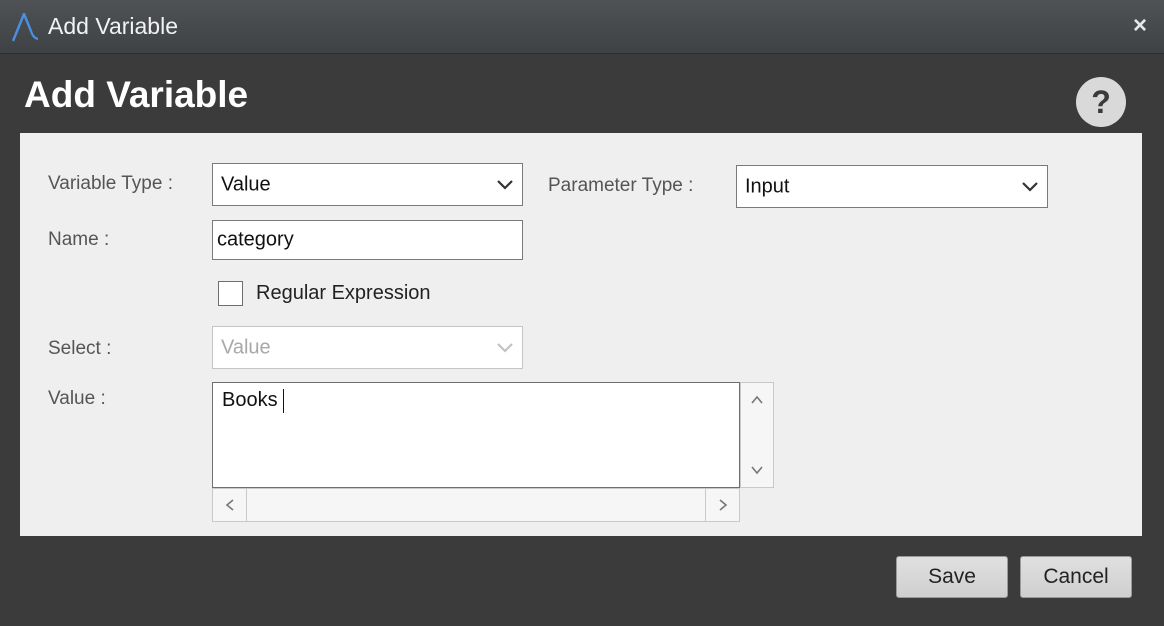  Describe the element at coordinates (113, 26) in the screenshot. I see `window-title: Add Variable` at that location.